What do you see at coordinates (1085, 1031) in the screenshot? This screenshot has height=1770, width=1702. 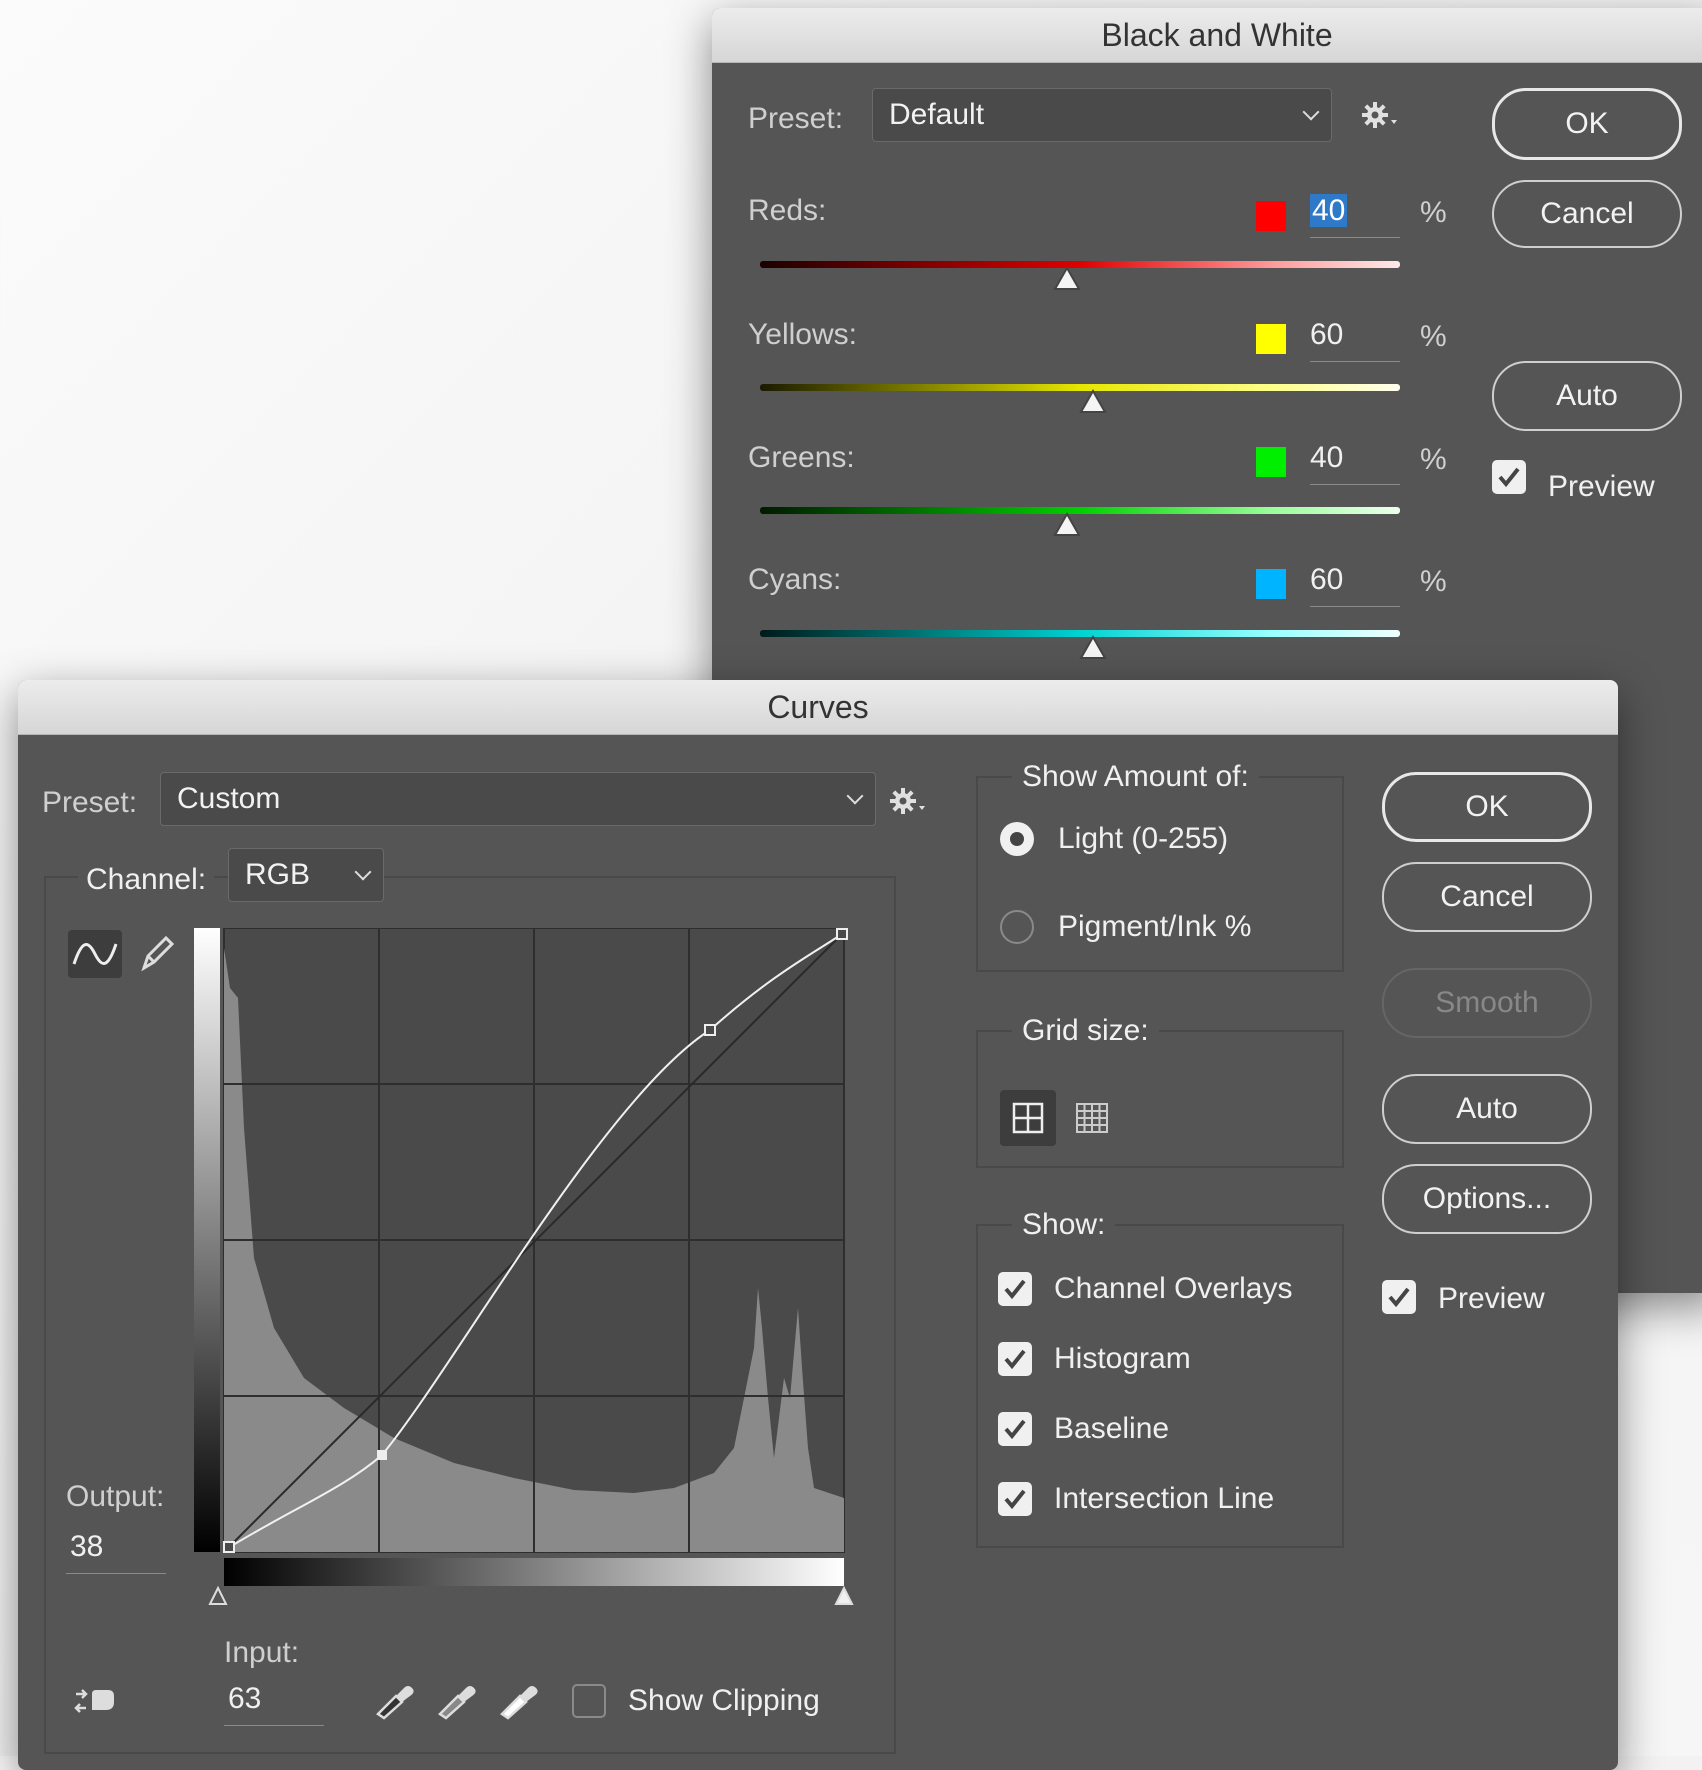 I see `grid-size-title: Grid size:` at bounding box center [1085, 1031].